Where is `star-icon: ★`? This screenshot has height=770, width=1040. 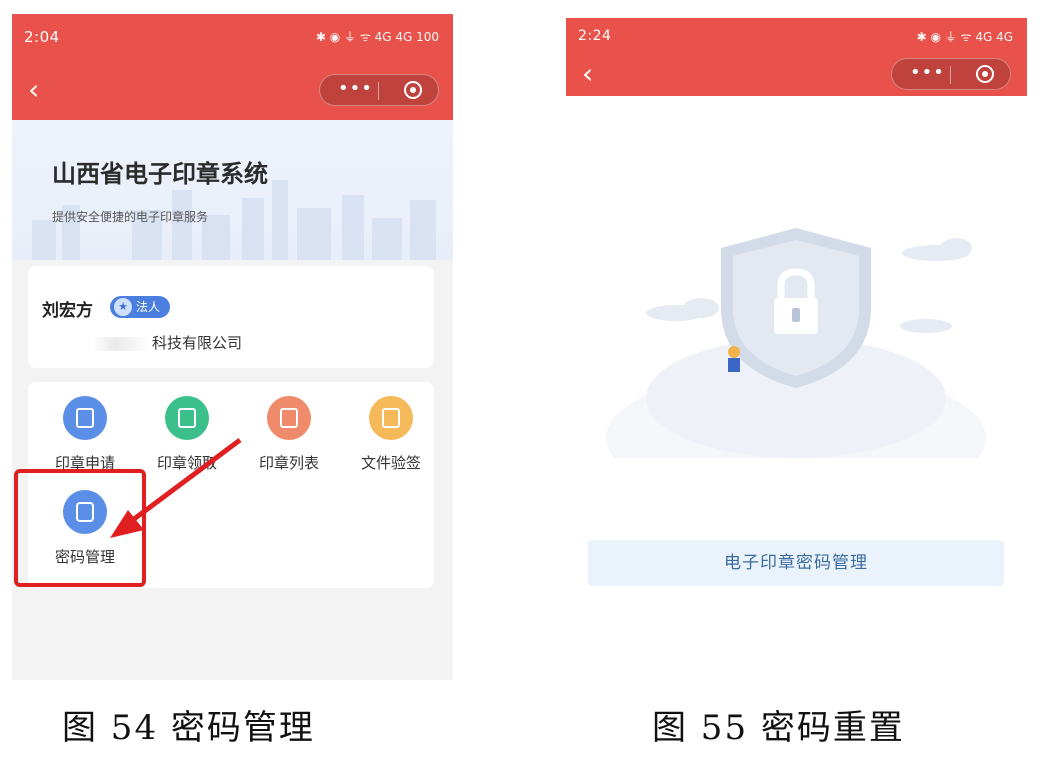 star-icon: ★ is located at coordinates (123, 307).